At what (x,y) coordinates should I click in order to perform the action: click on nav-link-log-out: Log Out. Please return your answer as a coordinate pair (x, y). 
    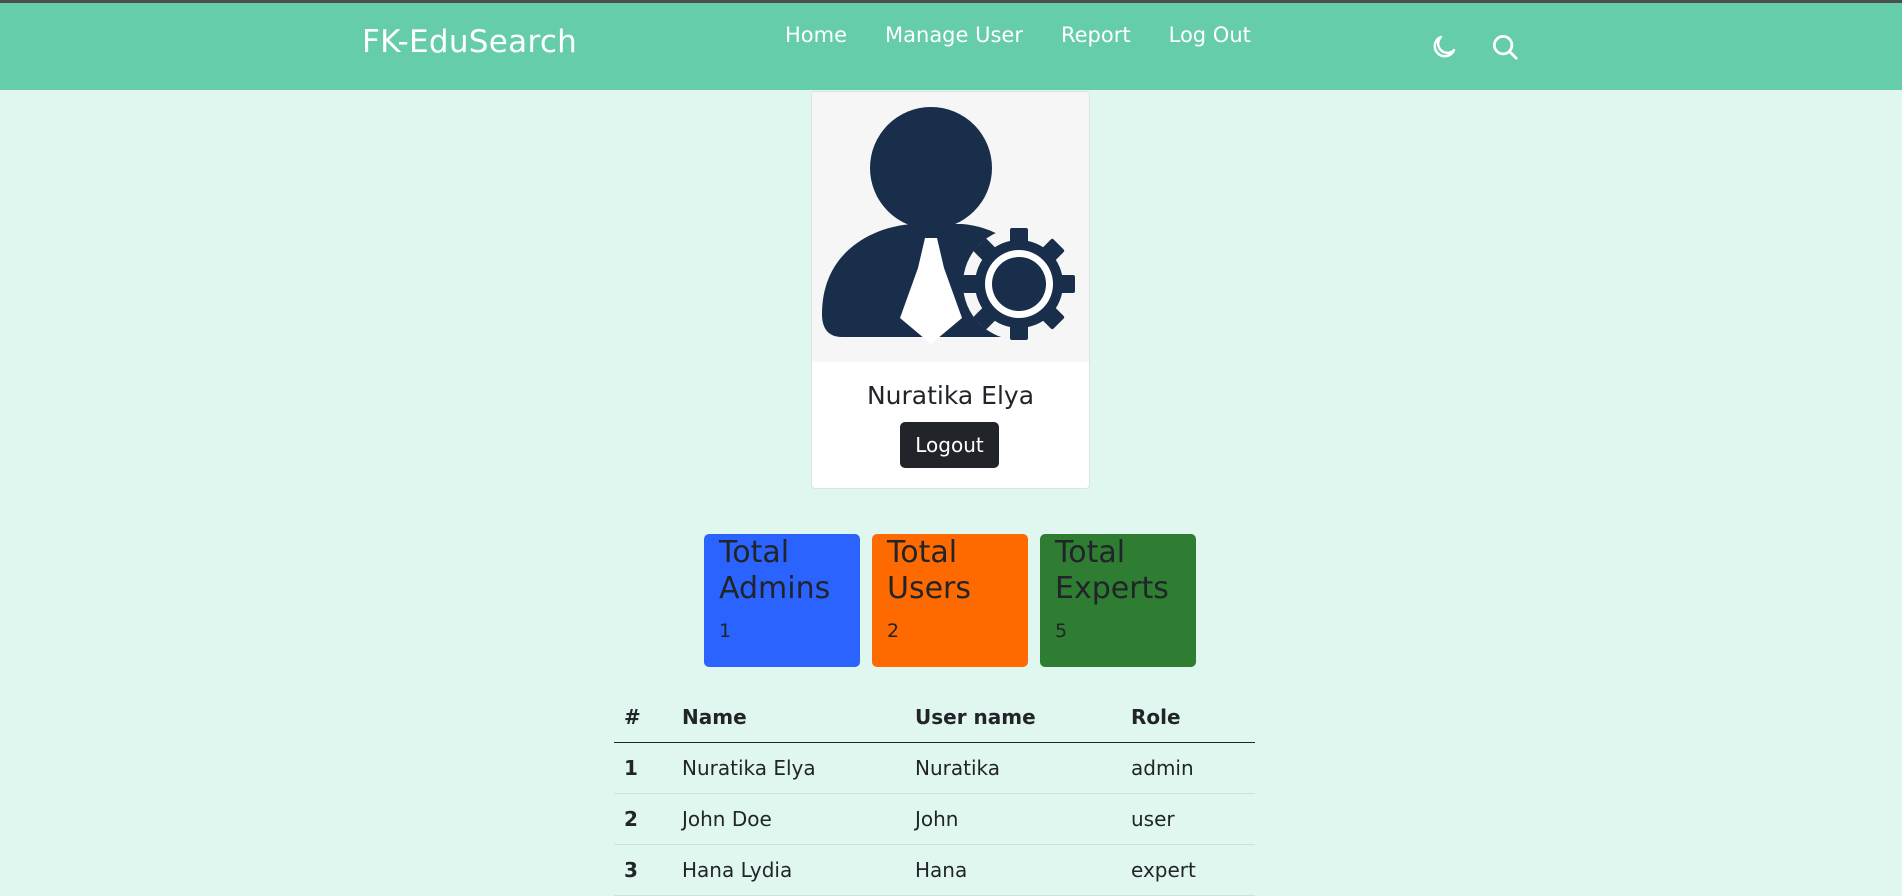
    Looking at the image, I should click on (1210, 35).